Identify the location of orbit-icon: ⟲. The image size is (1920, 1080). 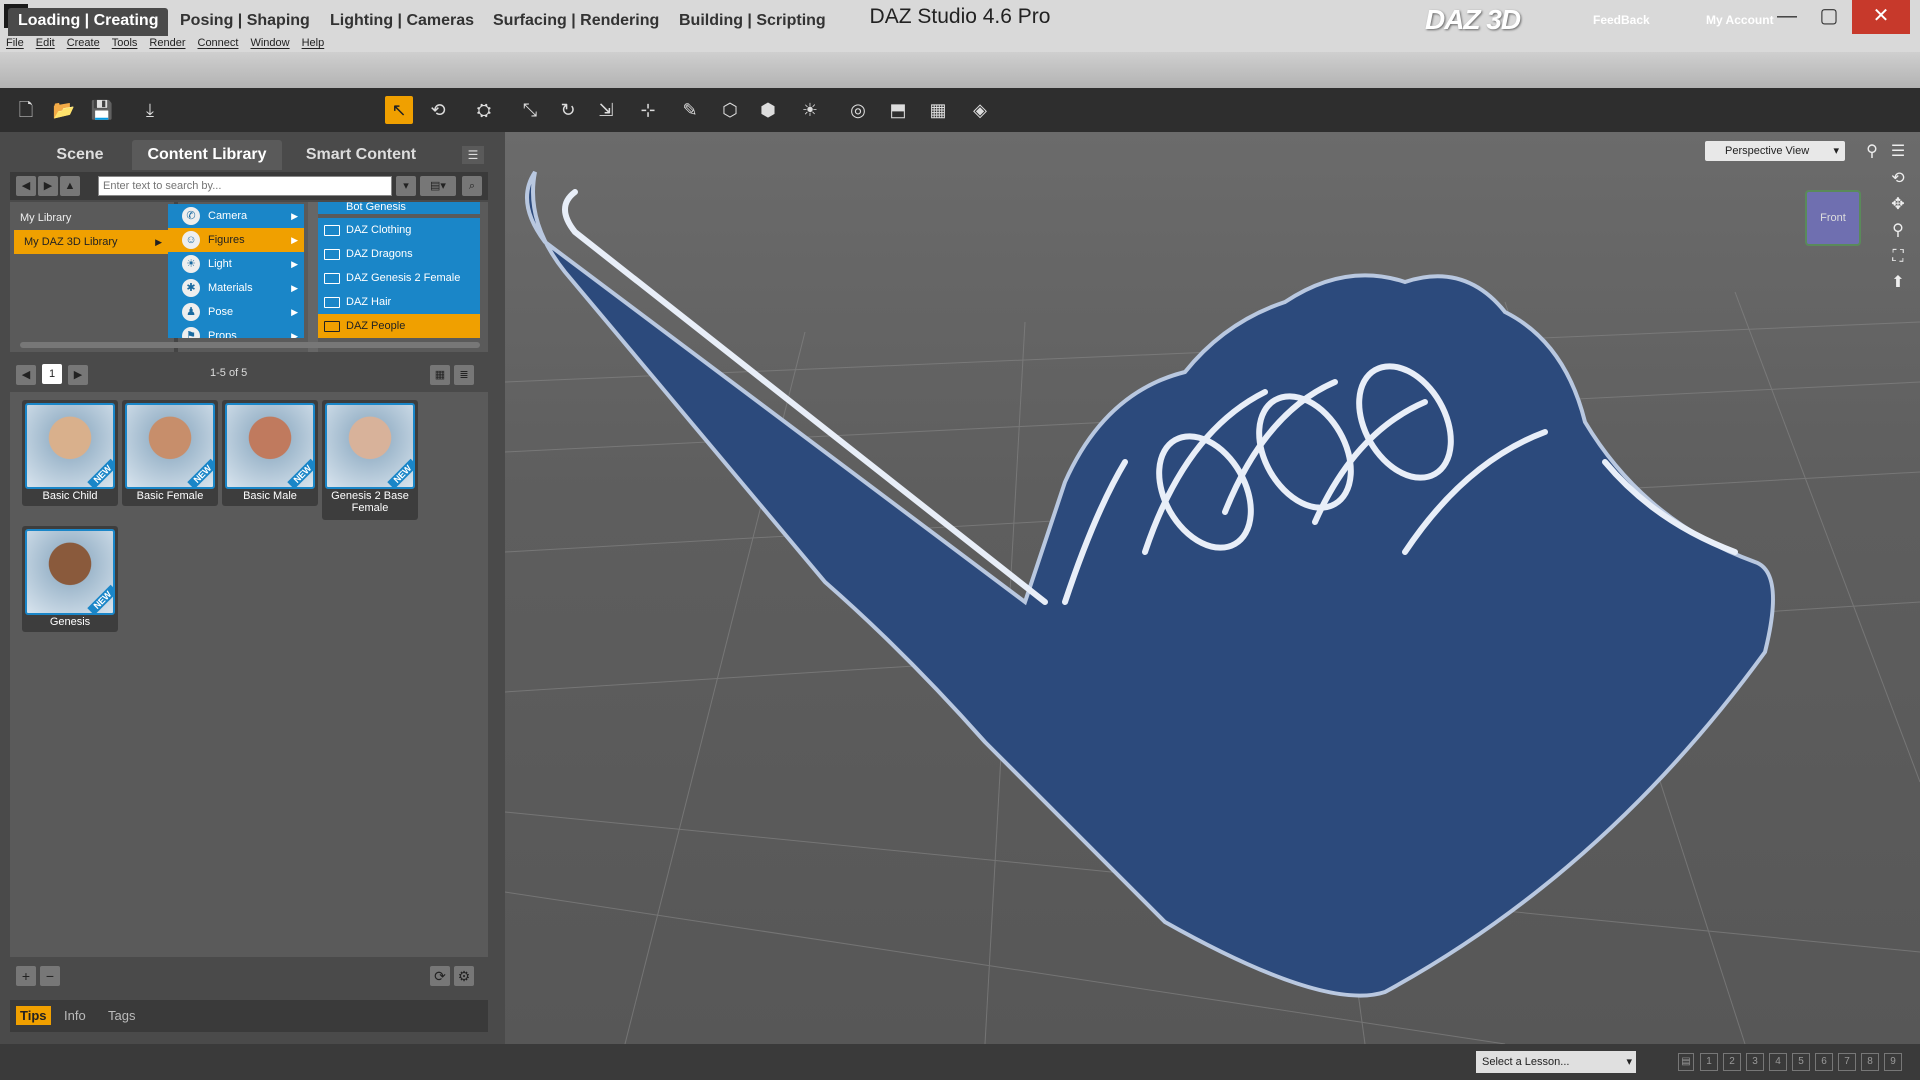
(1898, 179).